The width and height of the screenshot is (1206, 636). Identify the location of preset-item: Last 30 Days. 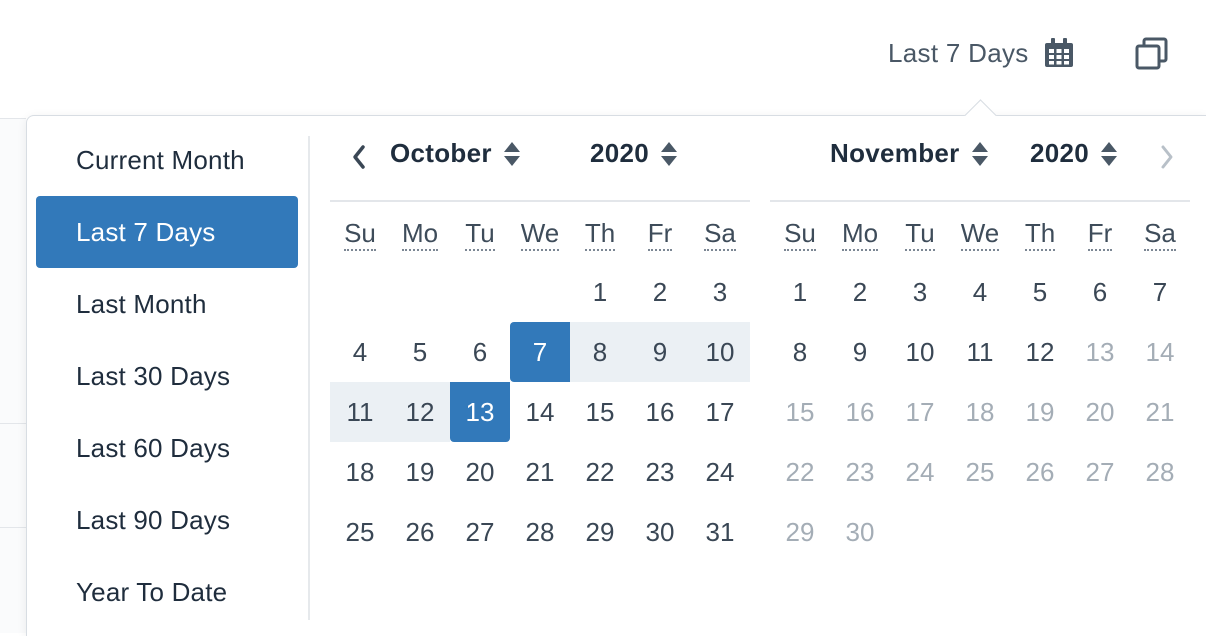
(167, 376).